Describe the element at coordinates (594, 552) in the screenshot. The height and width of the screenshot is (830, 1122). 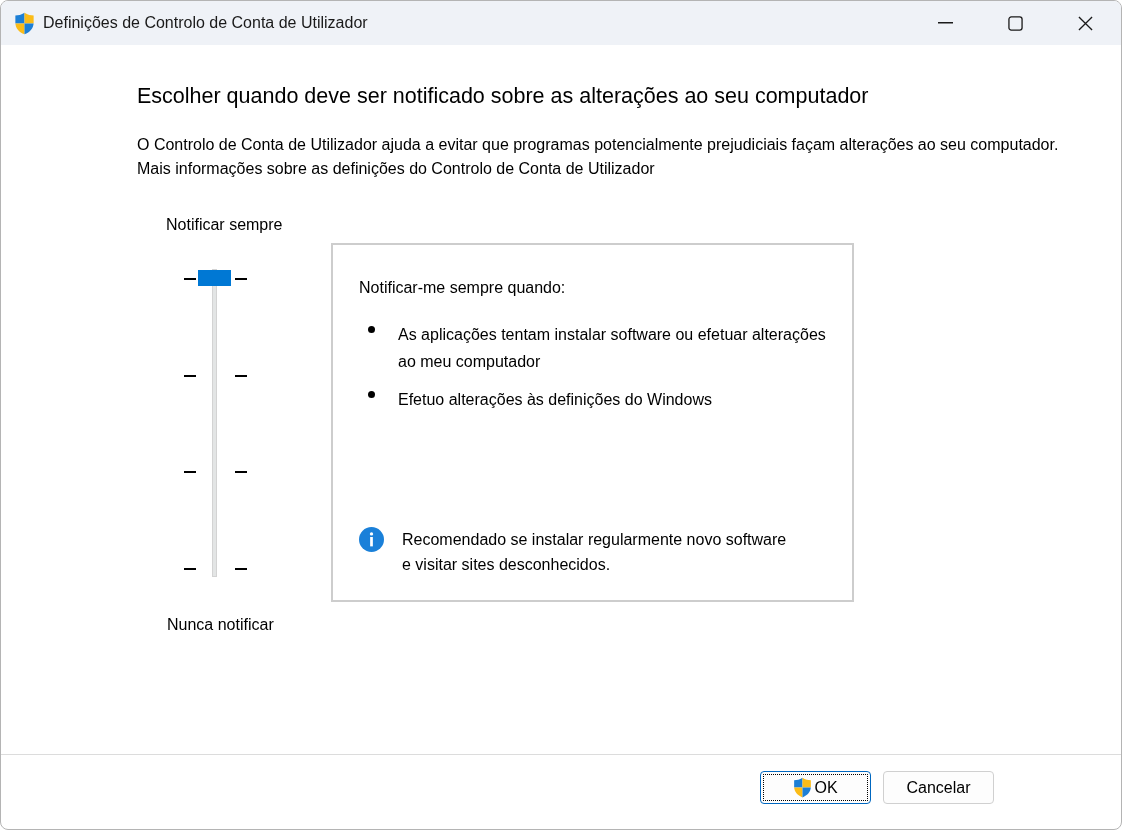
I see `recommendation-text: Recomendado se instalar regularmente novo software e visitar sites desconhecidos.` at that location.